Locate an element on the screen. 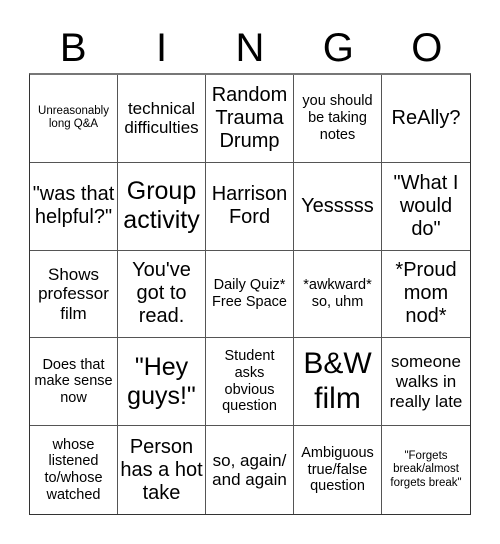 The image size is (500, 544). bingo-cell: ReAlly? is located at coordinates (426, 119).